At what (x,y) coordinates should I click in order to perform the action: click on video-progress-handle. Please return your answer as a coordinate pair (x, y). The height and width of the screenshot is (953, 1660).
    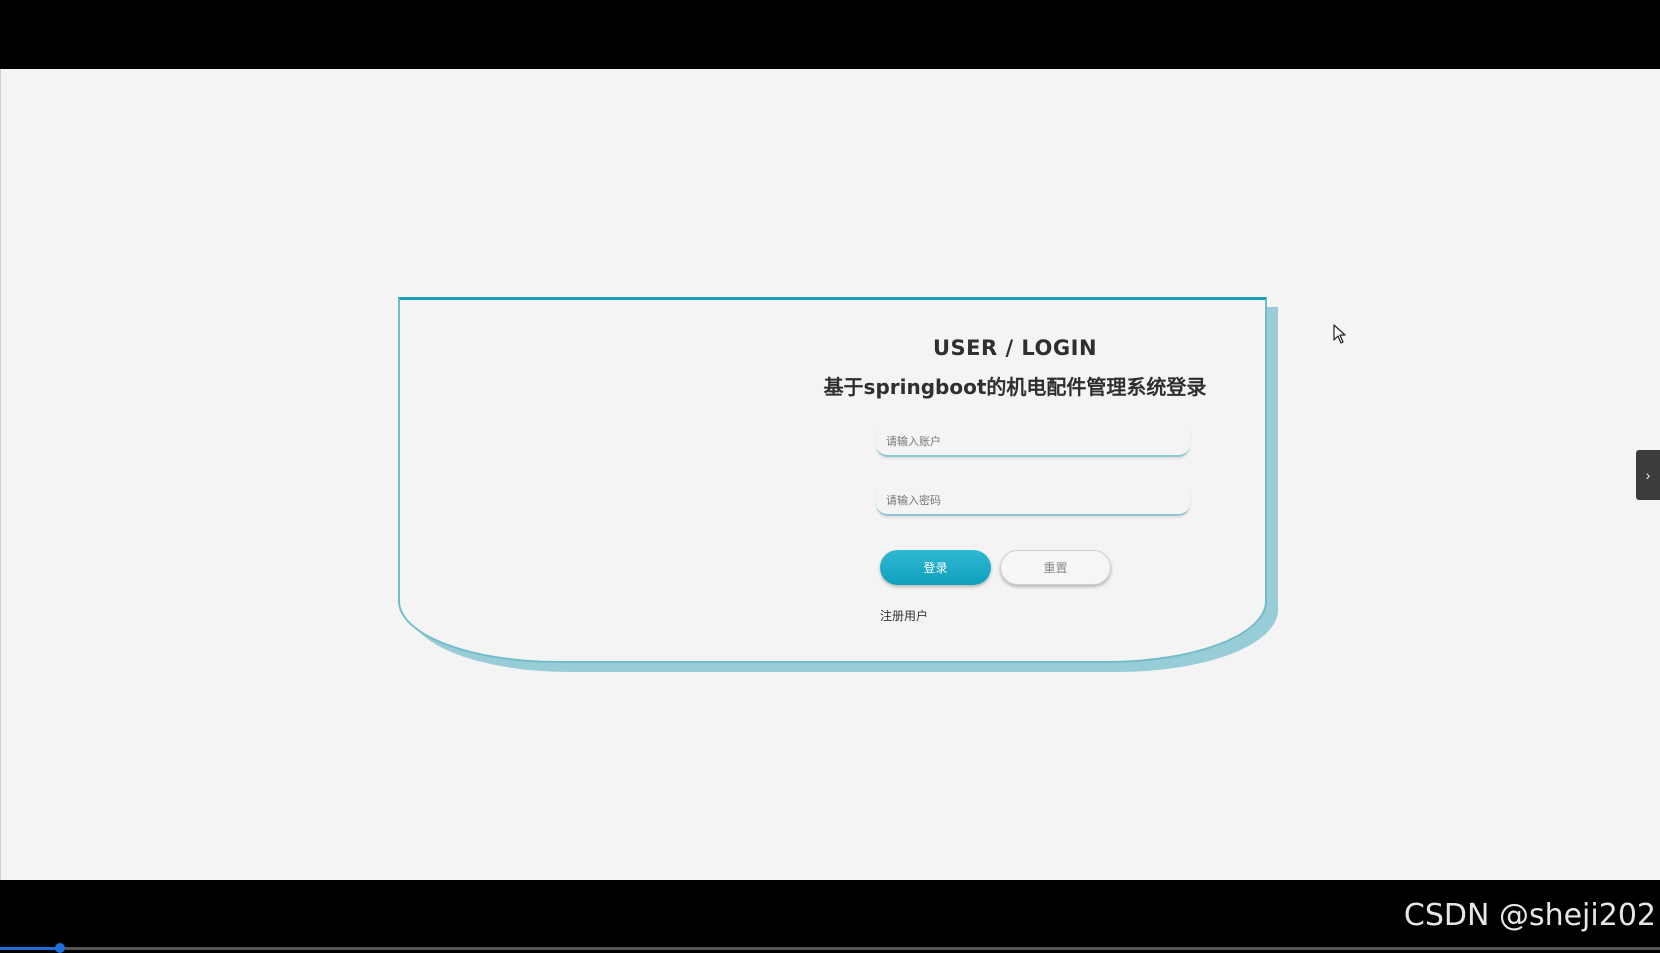
    Looking at the image, I should click on (60, 948).